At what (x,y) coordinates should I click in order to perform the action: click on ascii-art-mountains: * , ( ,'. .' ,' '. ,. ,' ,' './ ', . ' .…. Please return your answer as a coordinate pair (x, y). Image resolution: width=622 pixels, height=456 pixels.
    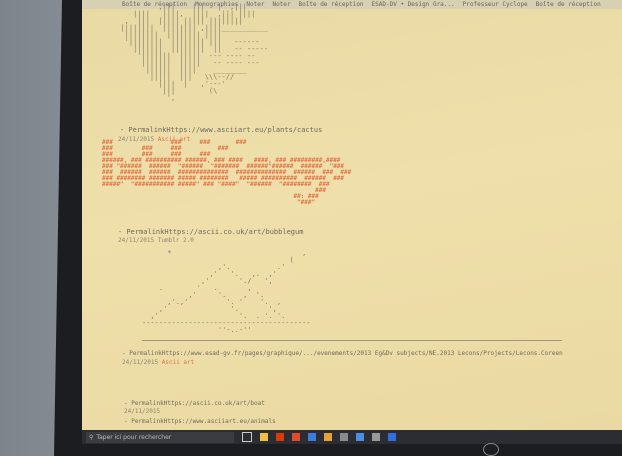
    Looking at the image, I should click on (226, 291).